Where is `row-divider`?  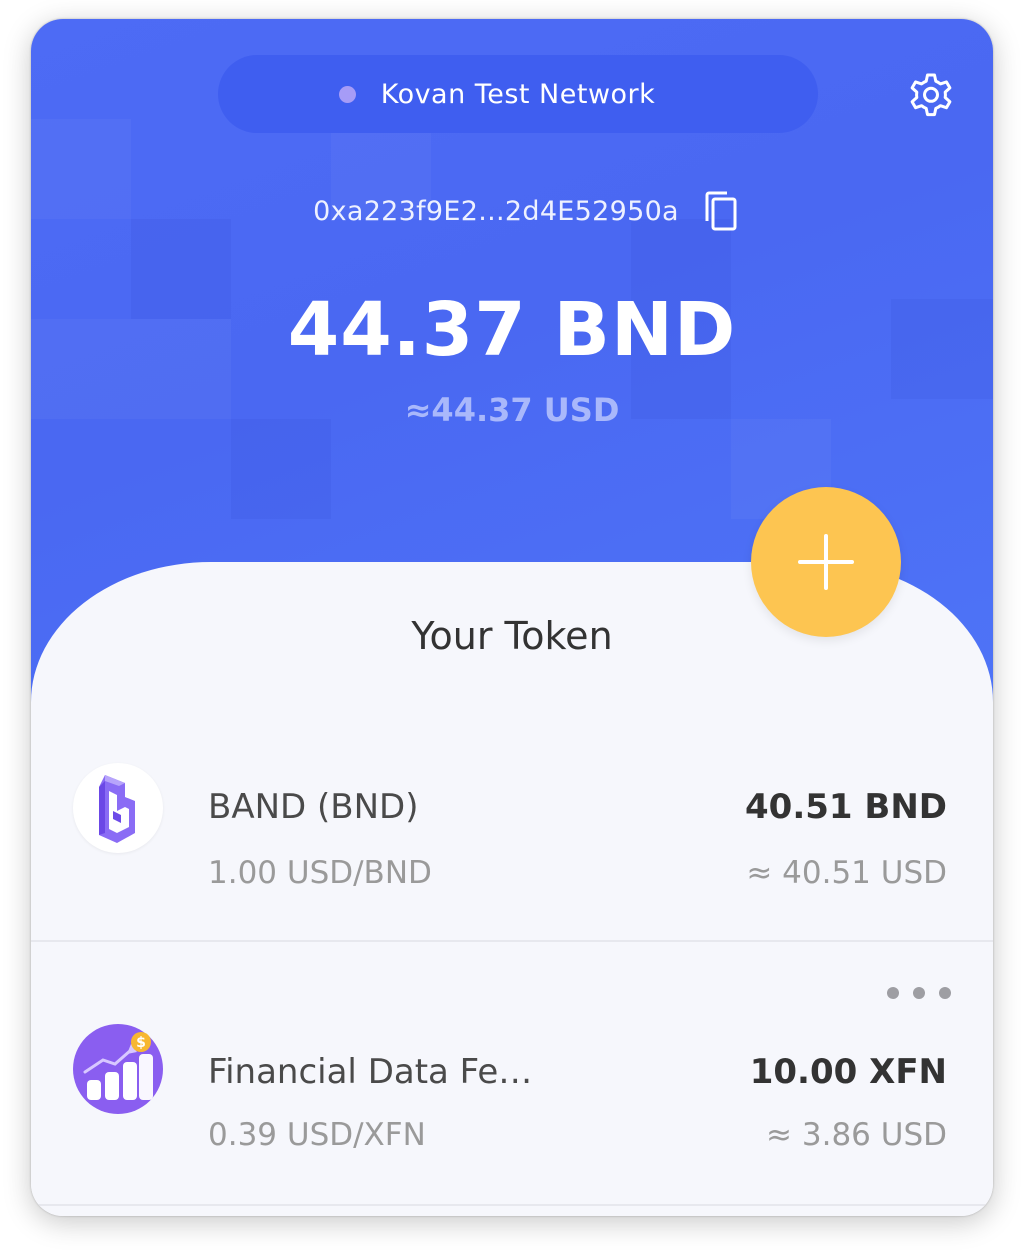
row-divider is located at coordinates (512, 1205).